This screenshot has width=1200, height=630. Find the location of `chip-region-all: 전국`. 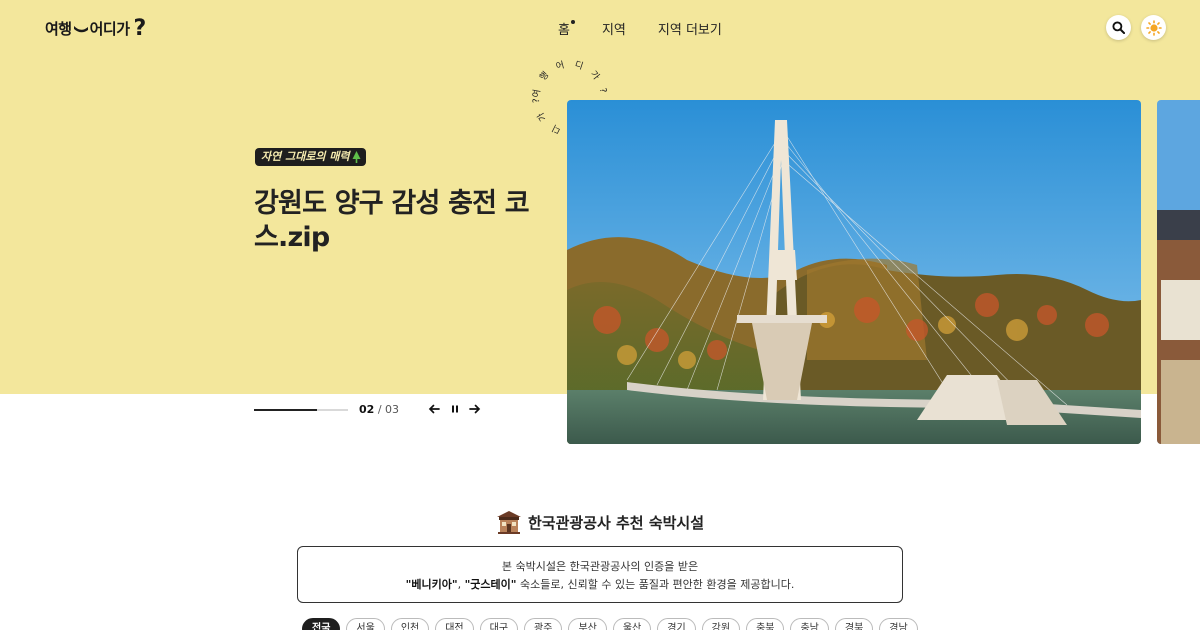

chip-region-all: 전국 is located at coordinates (321, 624).